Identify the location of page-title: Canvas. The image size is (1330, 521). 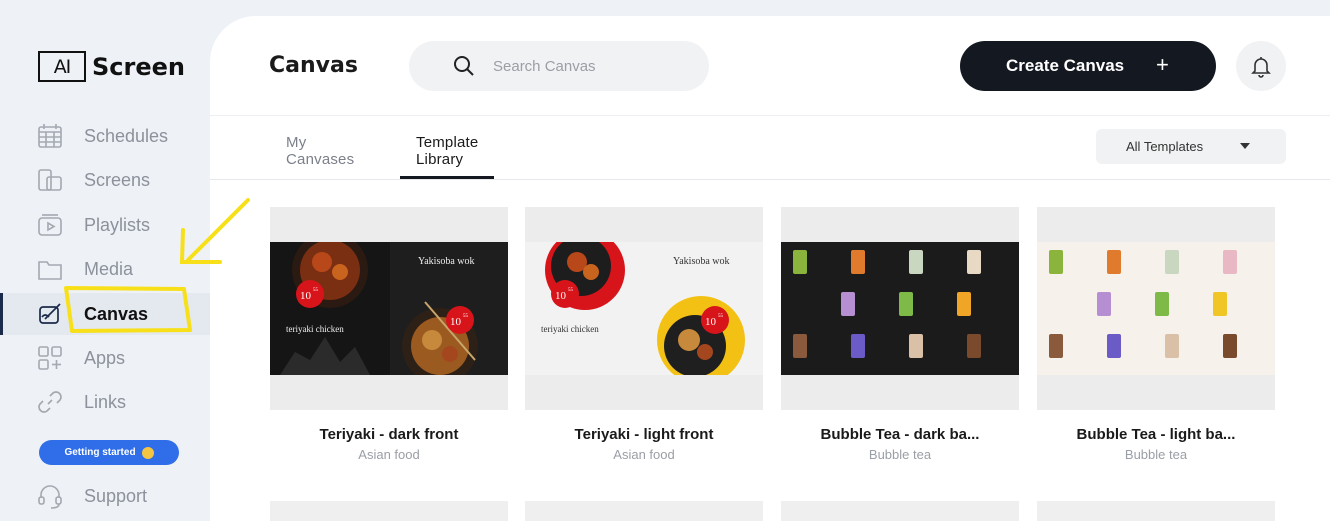
(313, 65).